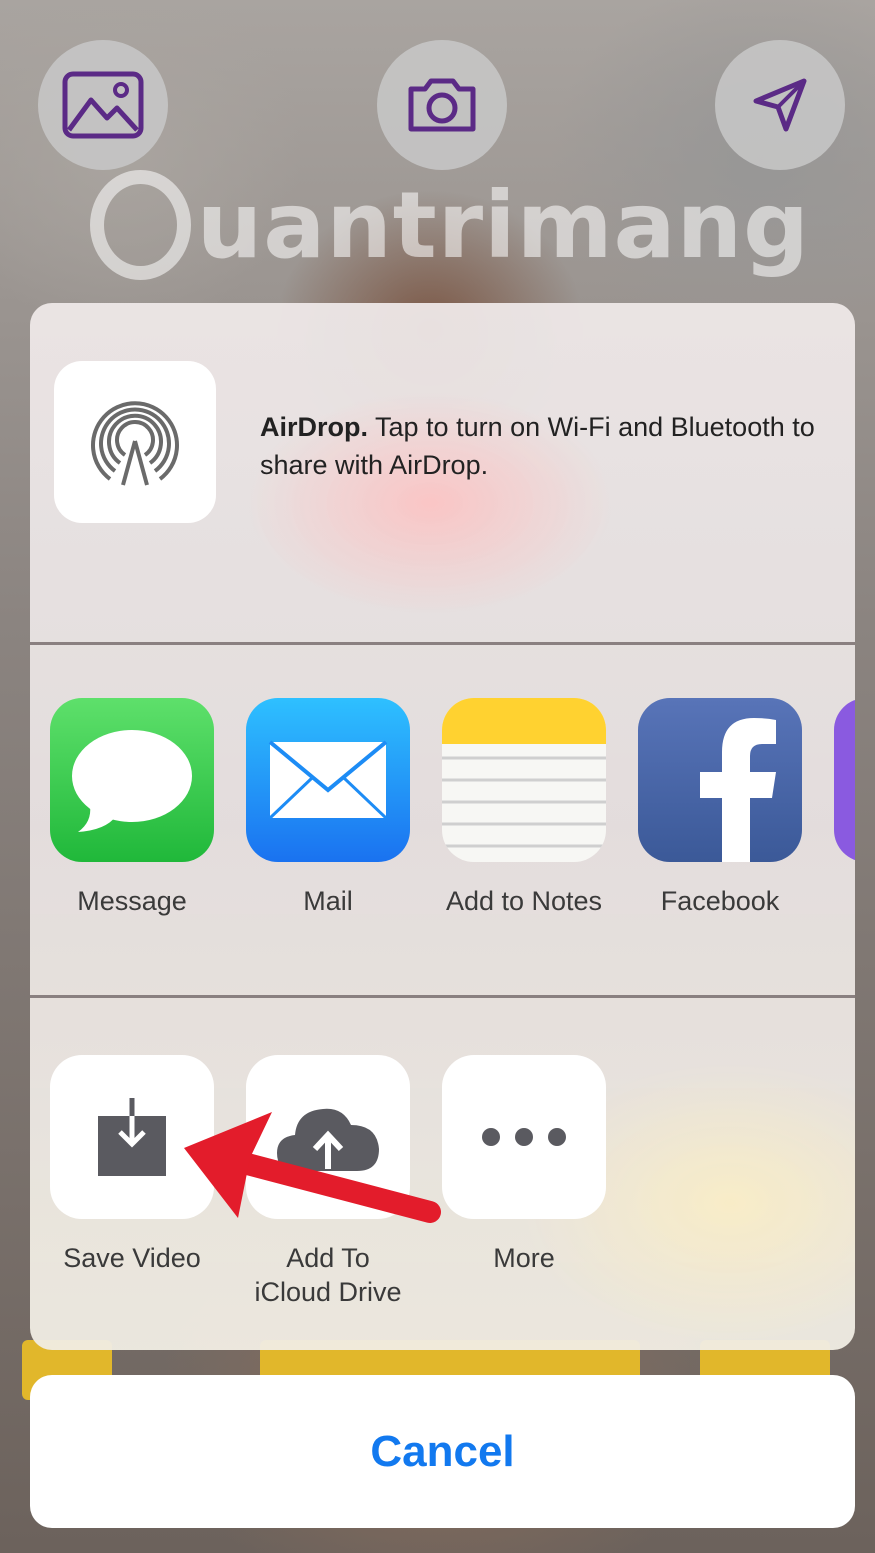 This screenshot has height=1553, width=875. What do you see at coordinates (328, 901) in the screenshot?
I see `app-label: Mail` at bounding box center [328, 901].